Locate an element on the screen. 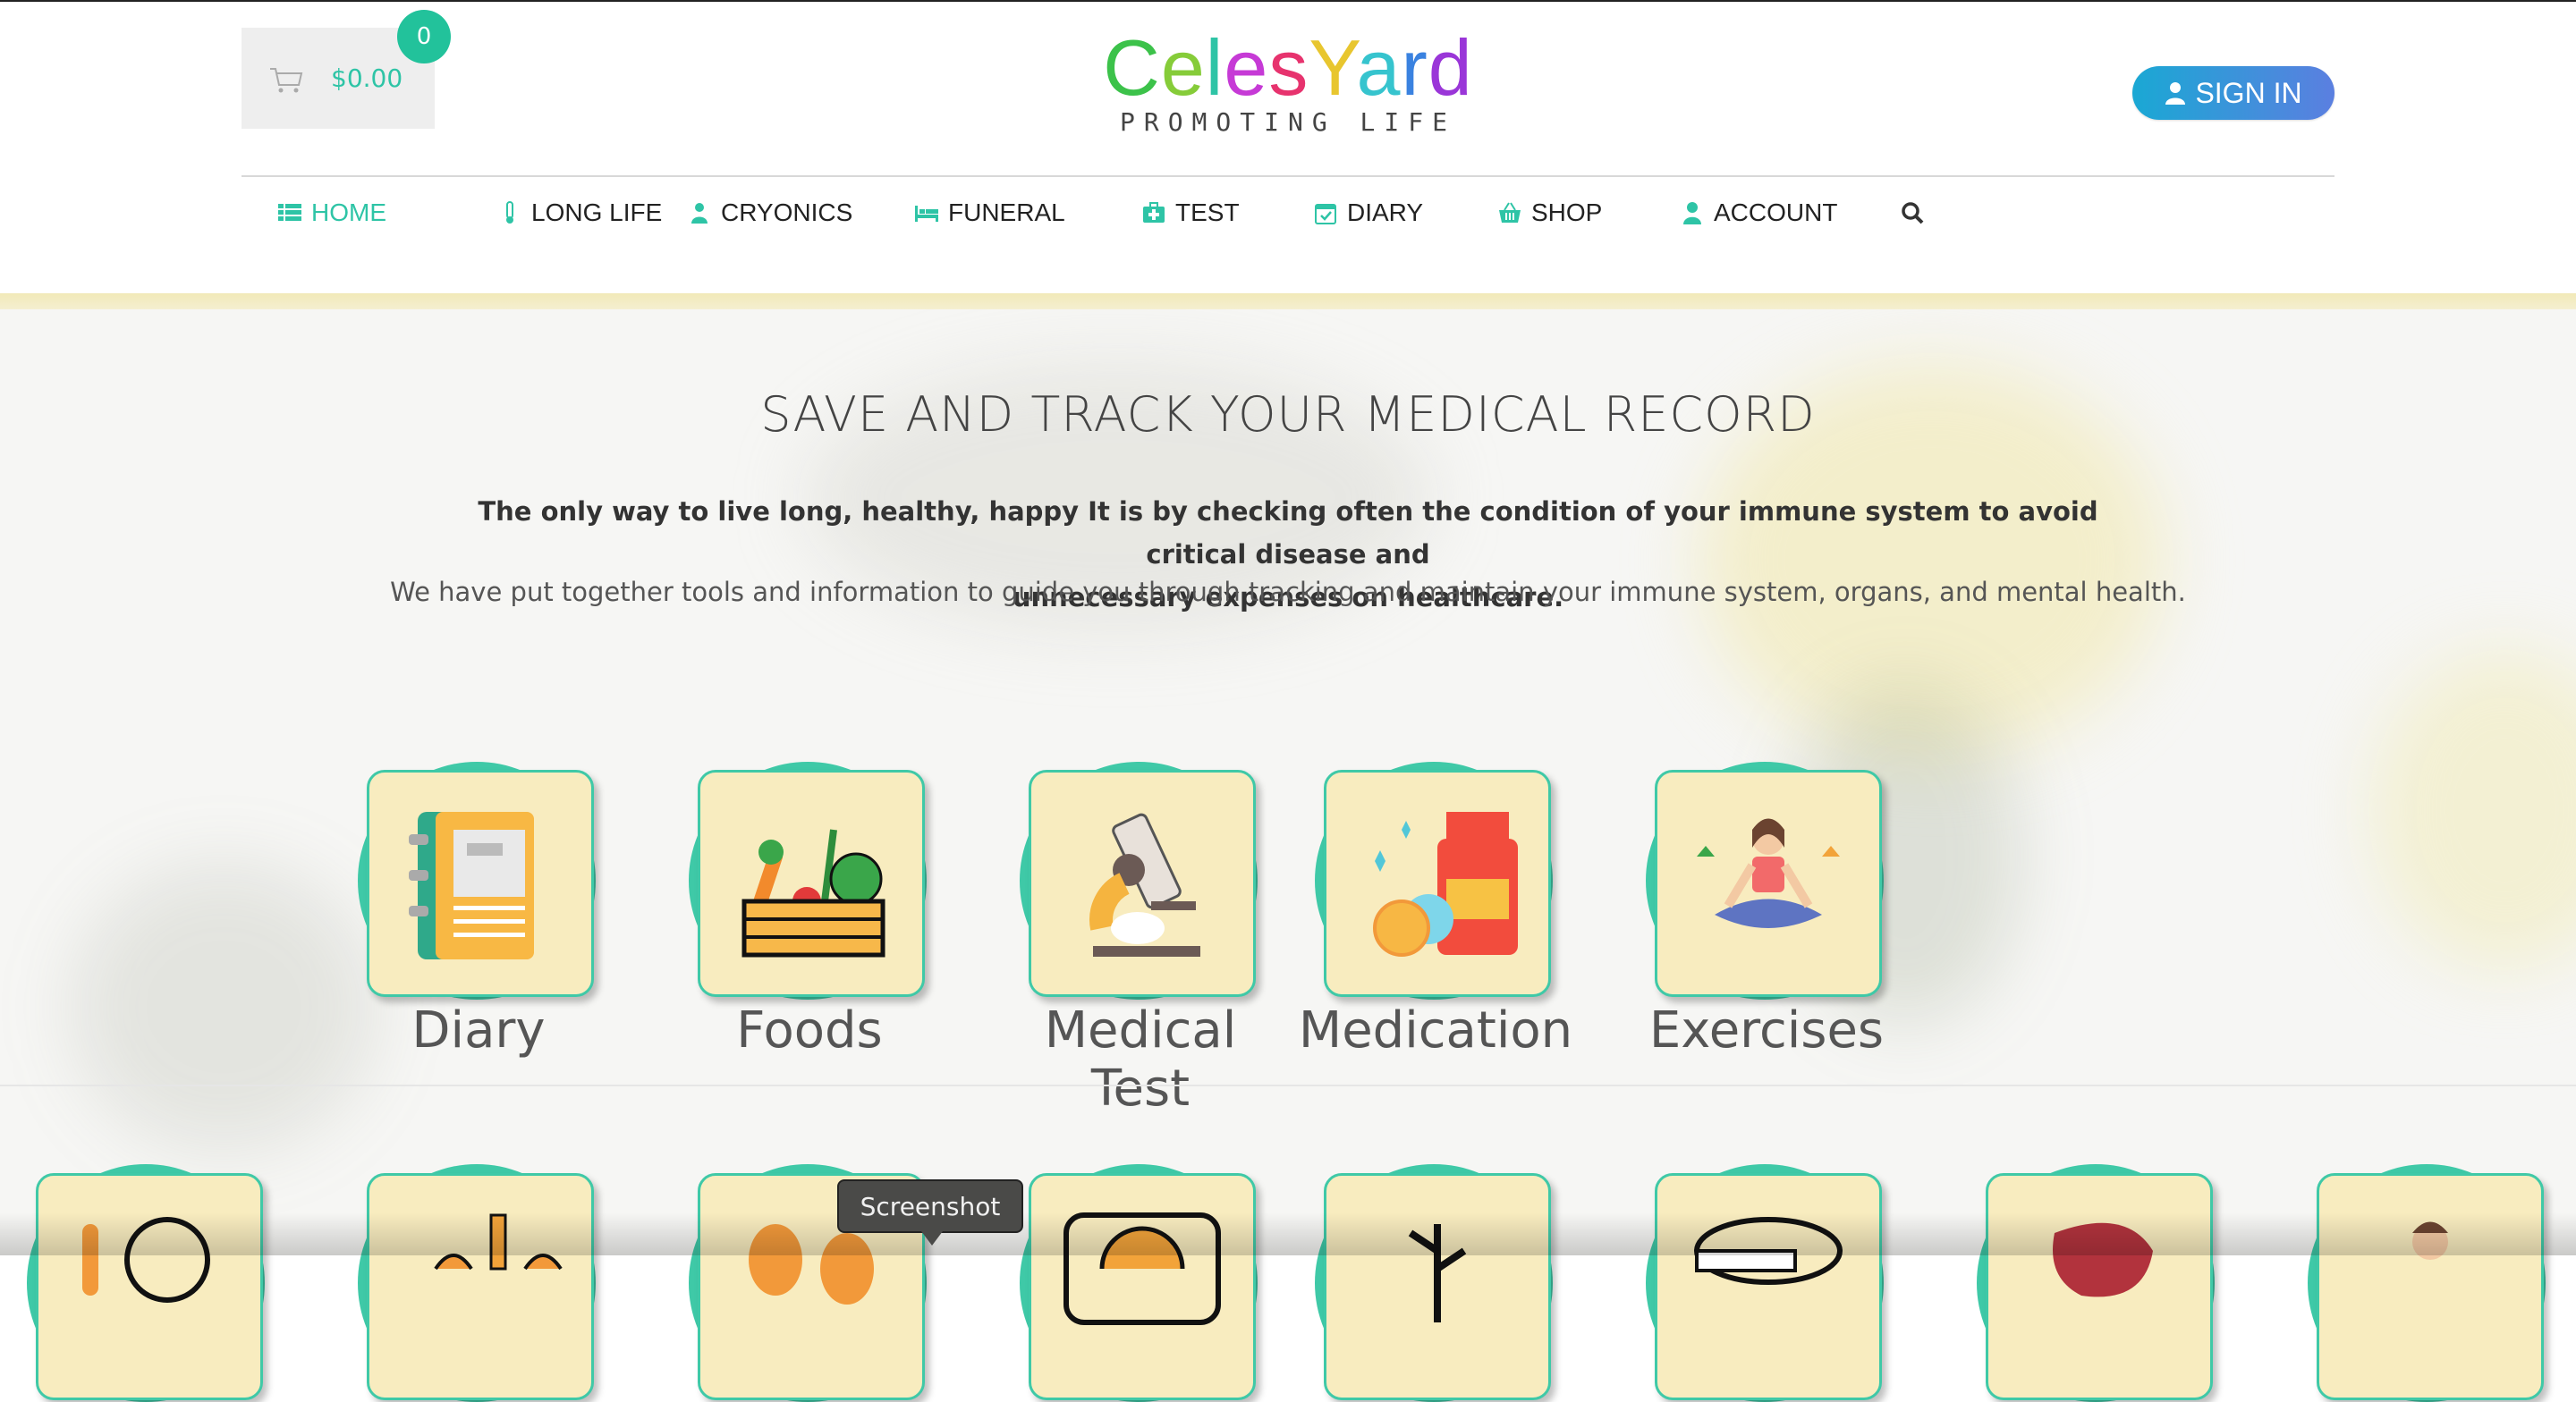 The image size is (2576, 1402). doctor-icon is located at coordinates (699, 213).